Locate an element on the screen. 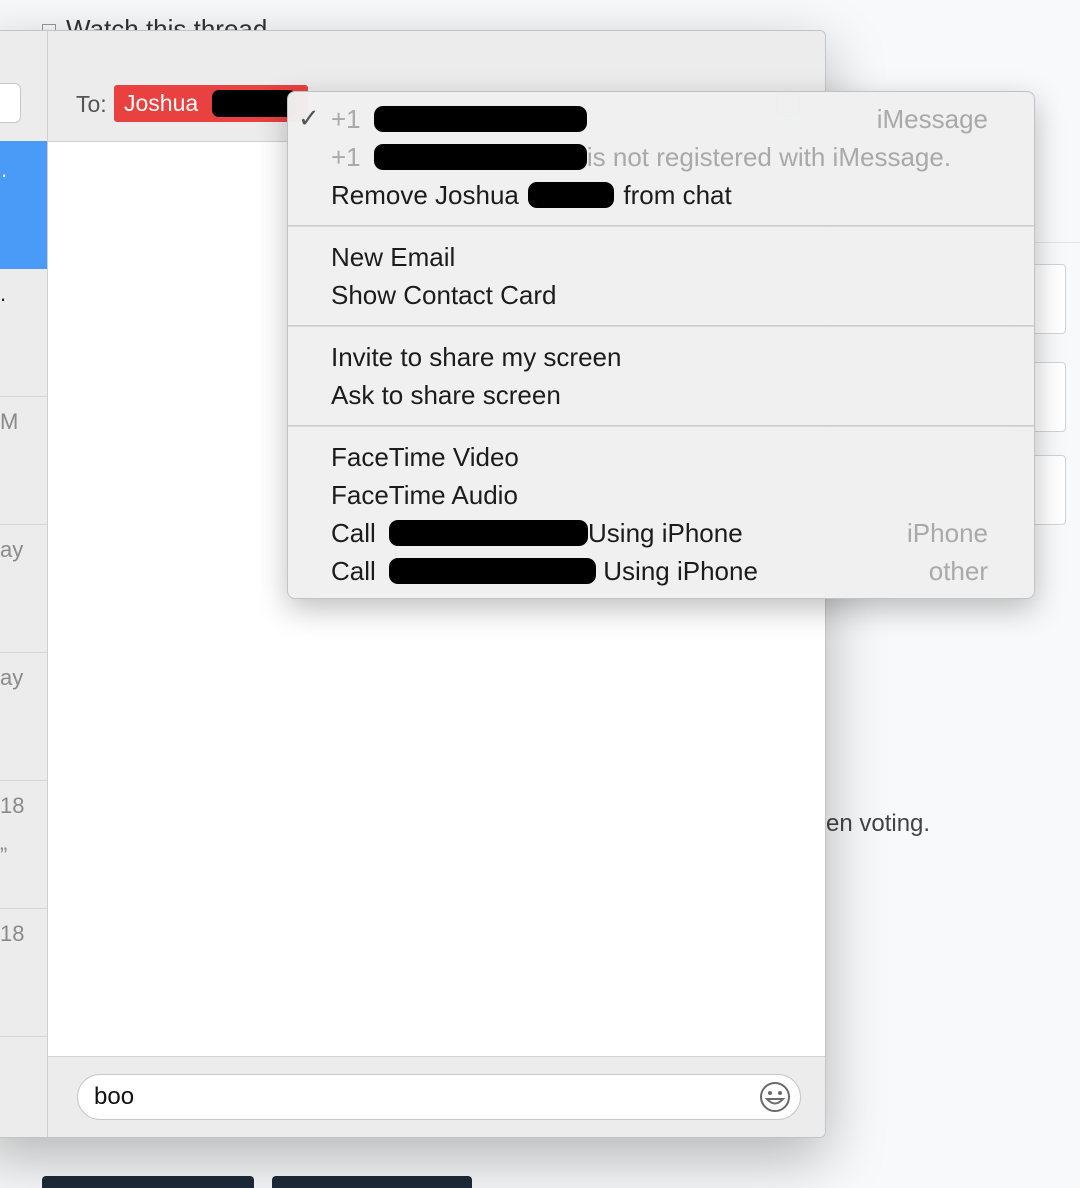  menu-item-new-email: New Email is located at coordinates (393, 257).